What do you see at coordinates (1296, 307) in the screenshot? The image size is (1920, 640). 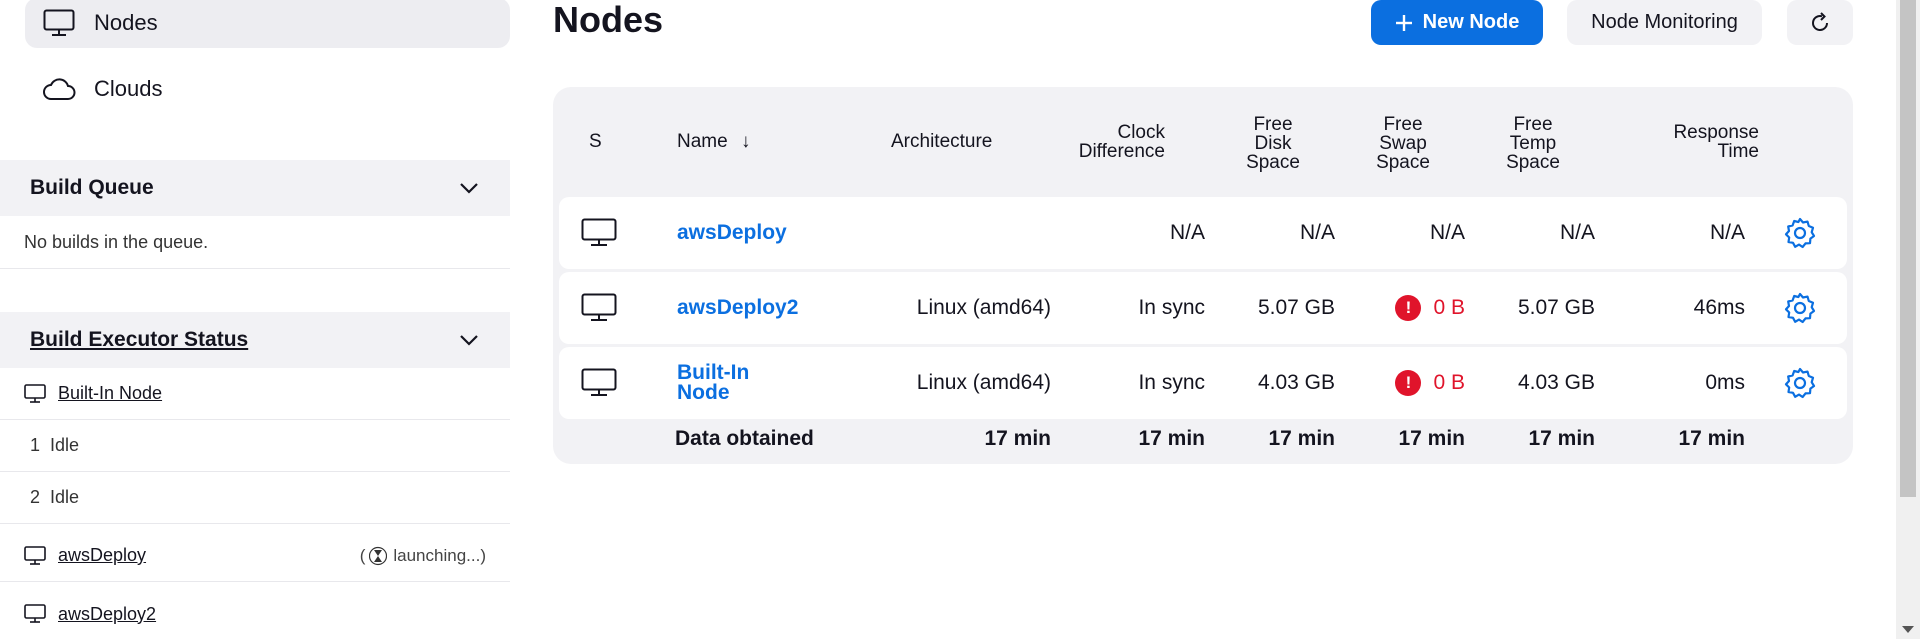 I see `disk-value: 5.07 GB` at bounding box center [1296, 307].